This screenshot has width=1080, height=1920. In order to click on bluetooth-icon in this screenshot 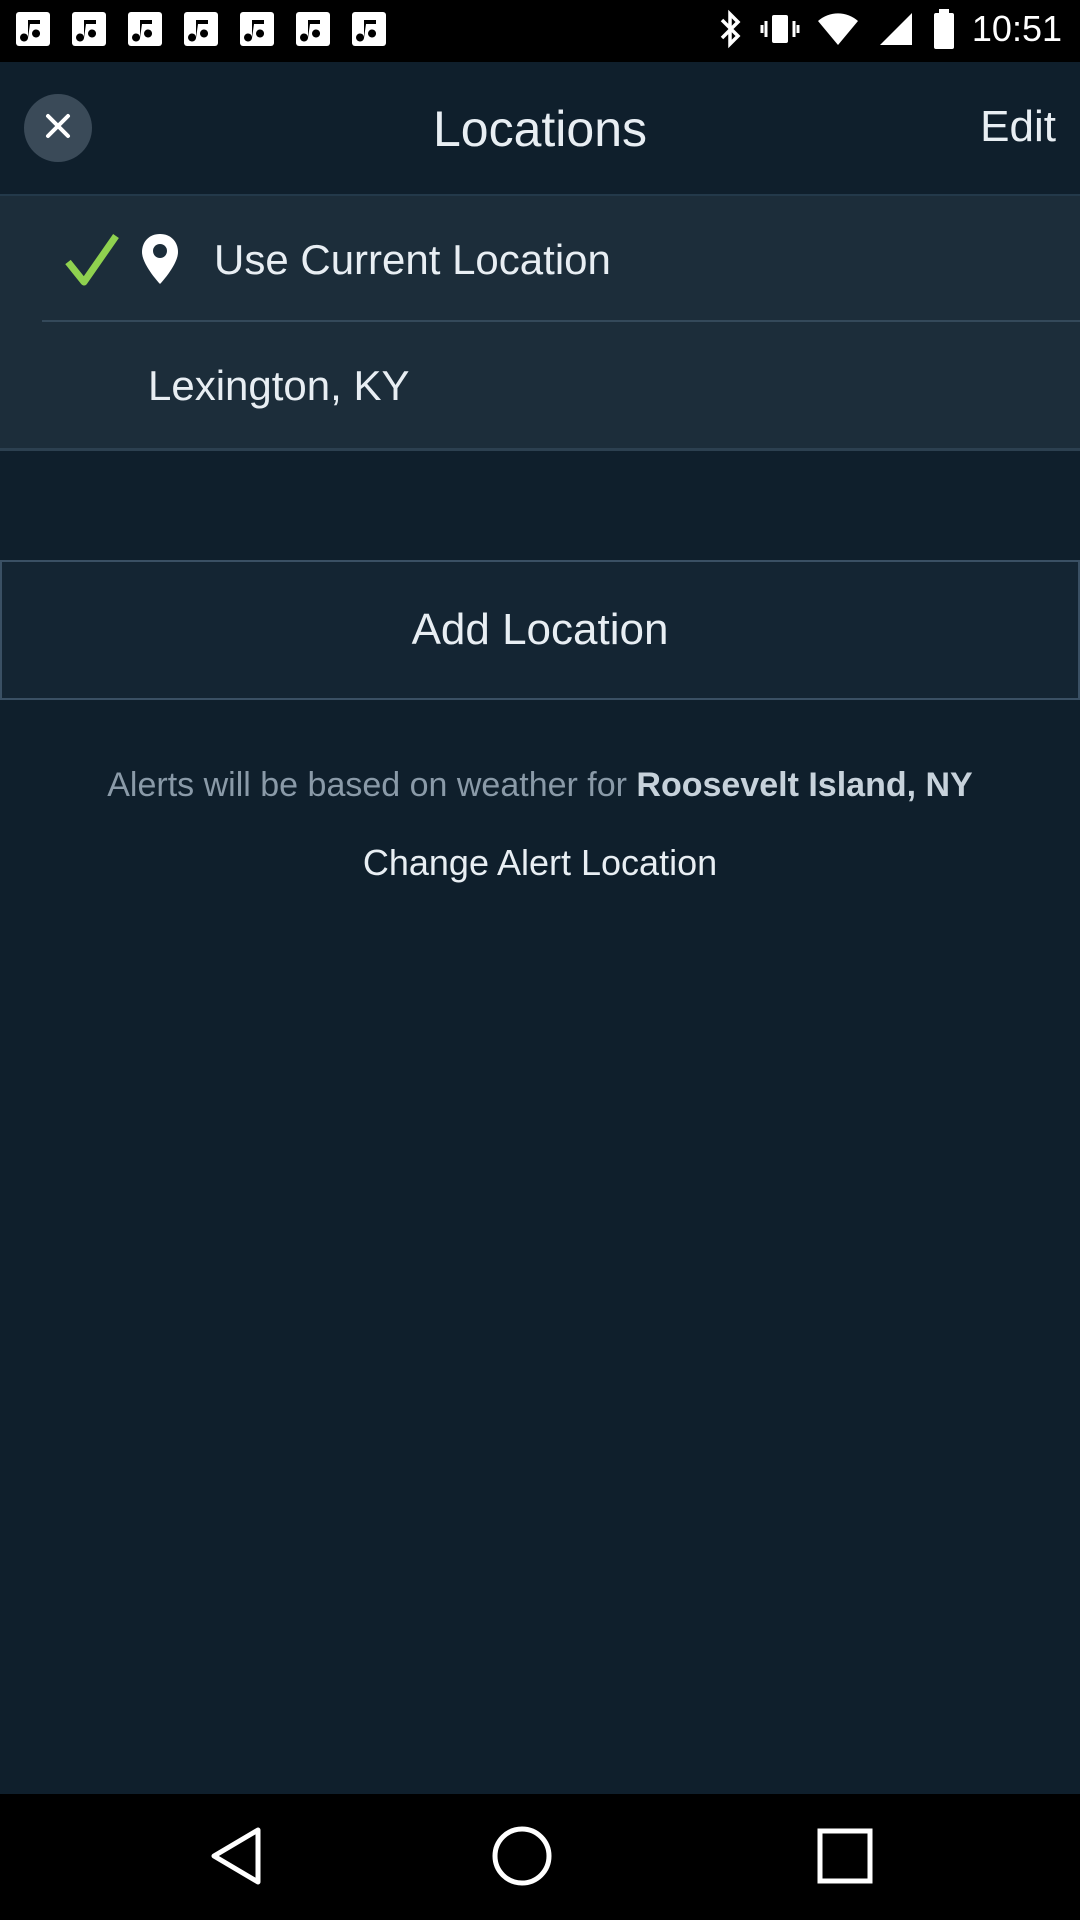, I will do `click(731, 29)`.